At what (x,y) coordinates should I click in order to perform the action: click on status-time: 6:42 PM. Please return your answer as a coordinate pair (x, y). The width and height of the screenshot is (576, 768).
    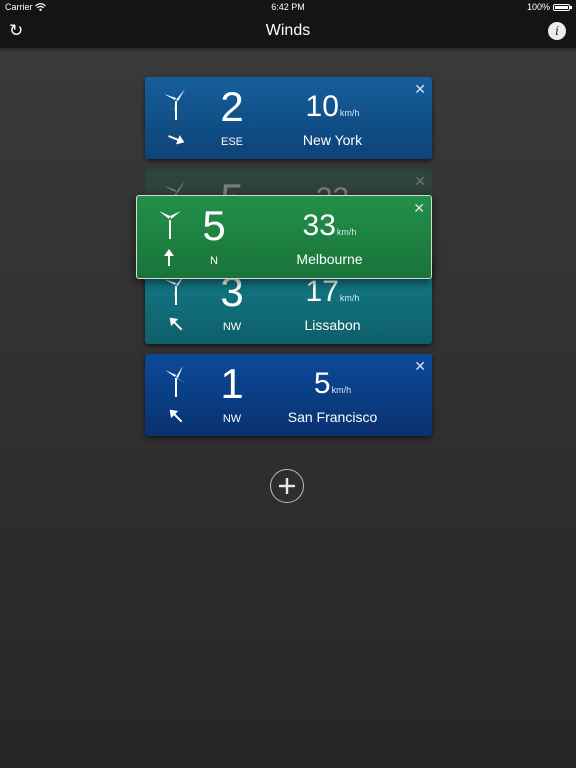
    Looking at the image, I should click on (288, 7).